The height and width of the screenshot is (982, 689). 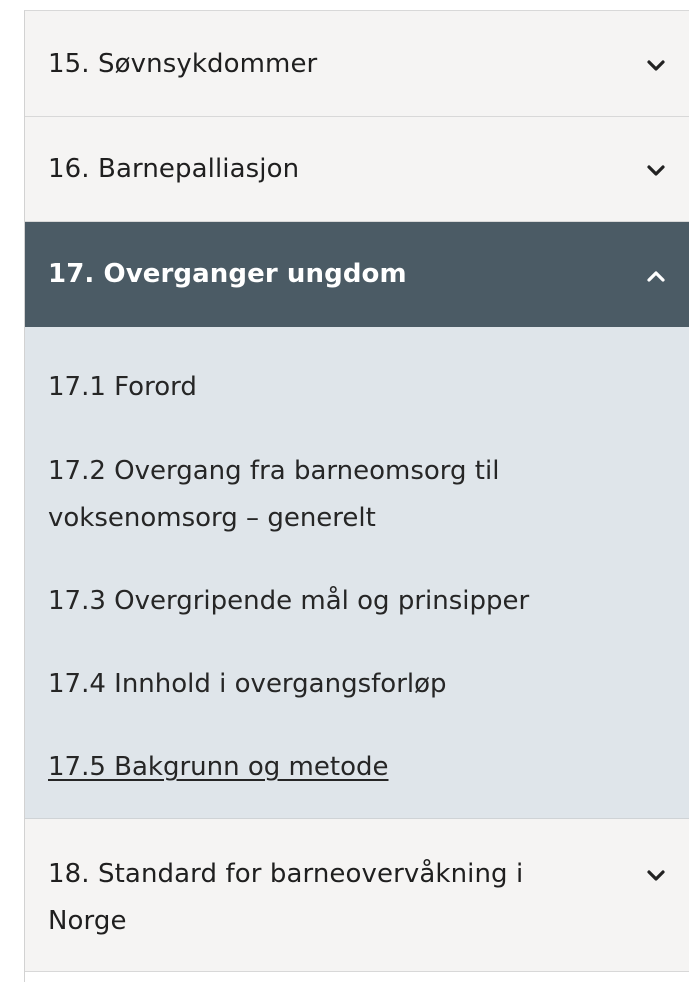 What do you see at coordinates (174, 169) in the screenshot?
I see `section-label: 16. Barnepalliasjon` at bounding box center [174, 169].